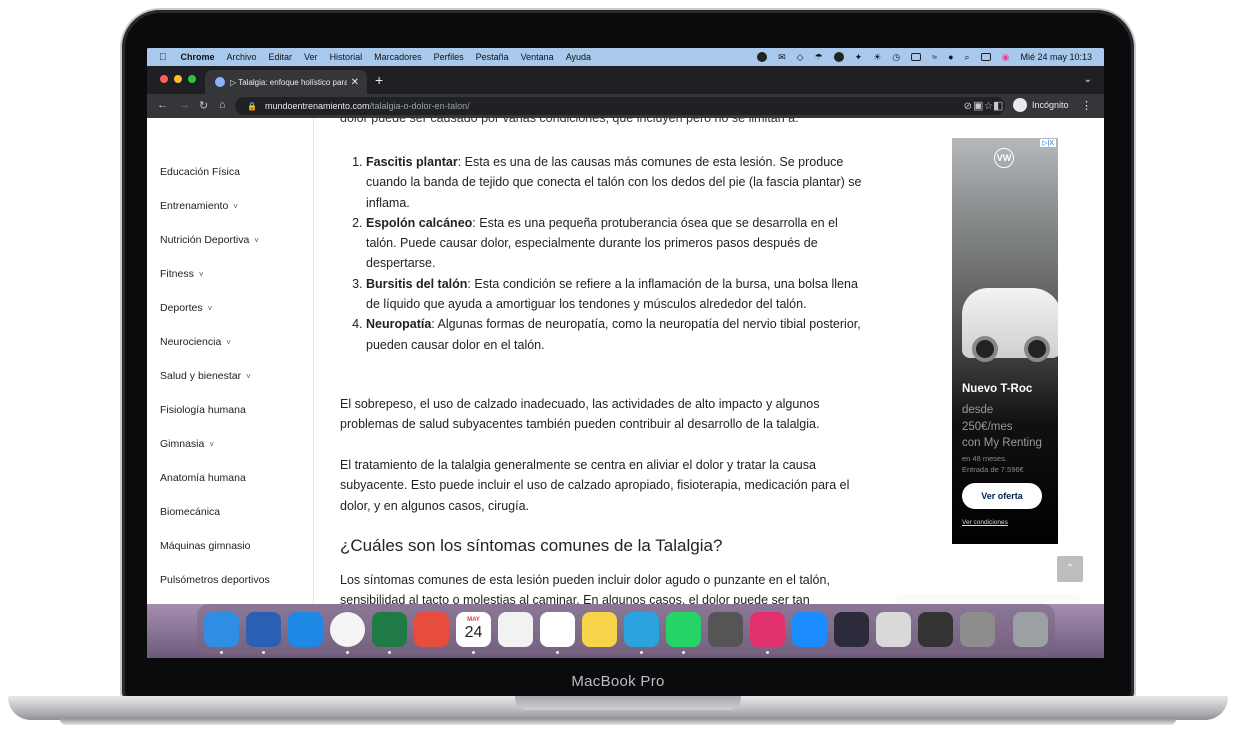 The image size is (1236, 734). I want to click on close-window-button, so click(164, 79).